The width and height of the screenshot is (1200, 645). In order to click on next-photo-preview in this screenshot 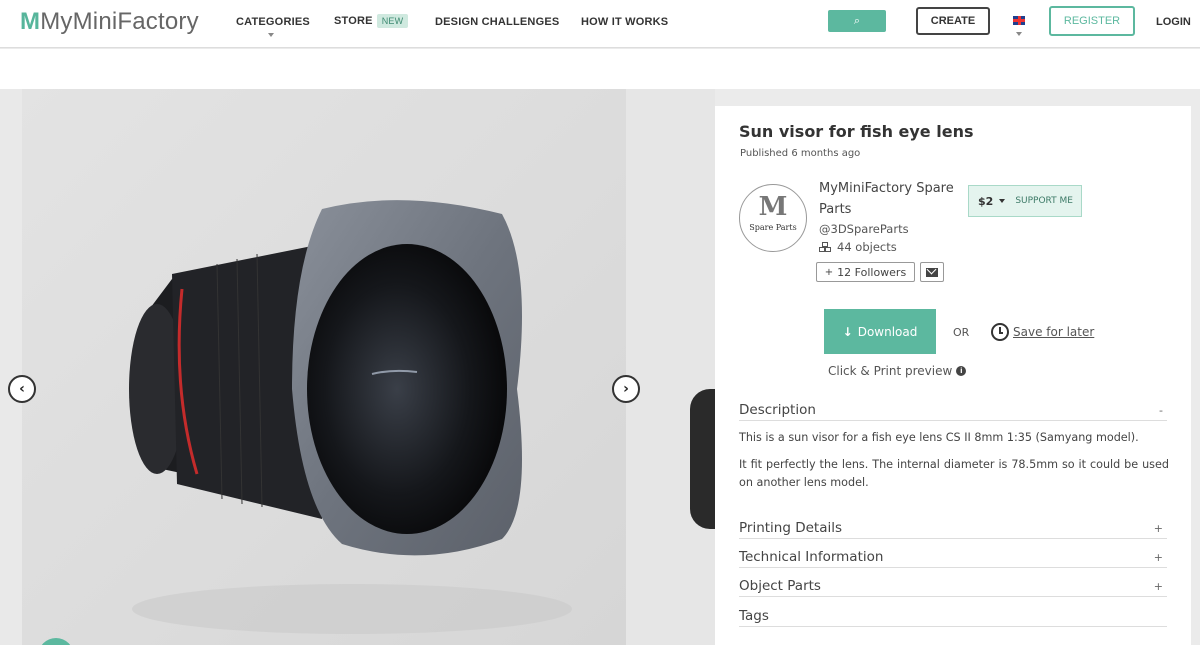, I will do `click(670, 367)`.